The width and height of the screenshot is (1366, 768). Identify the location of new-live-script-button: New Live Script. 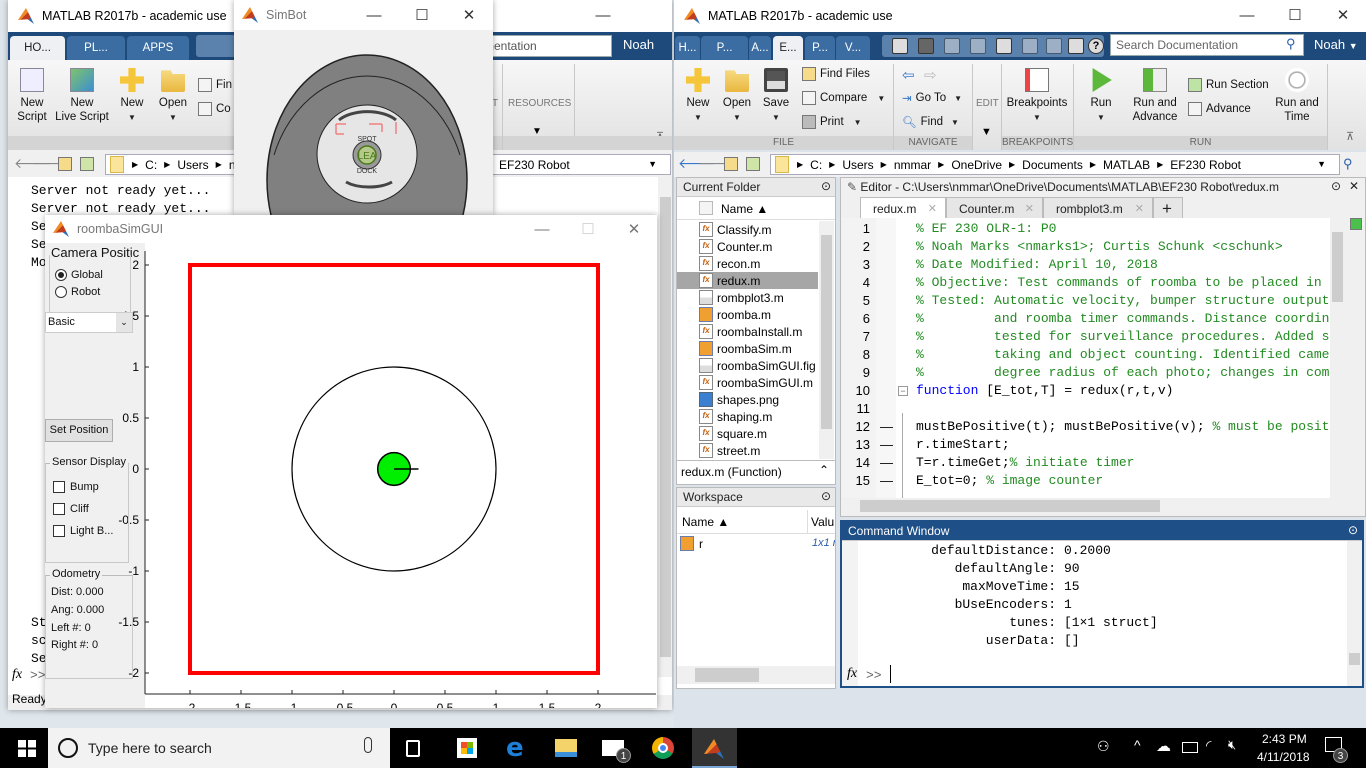
(82, 96).